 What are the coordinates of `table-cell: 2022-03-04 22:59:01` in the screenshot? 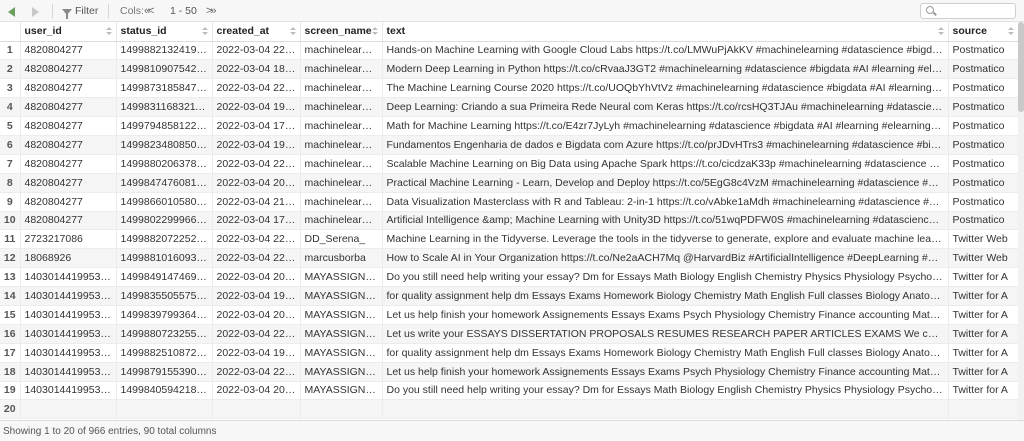 It's located at (256, 51).